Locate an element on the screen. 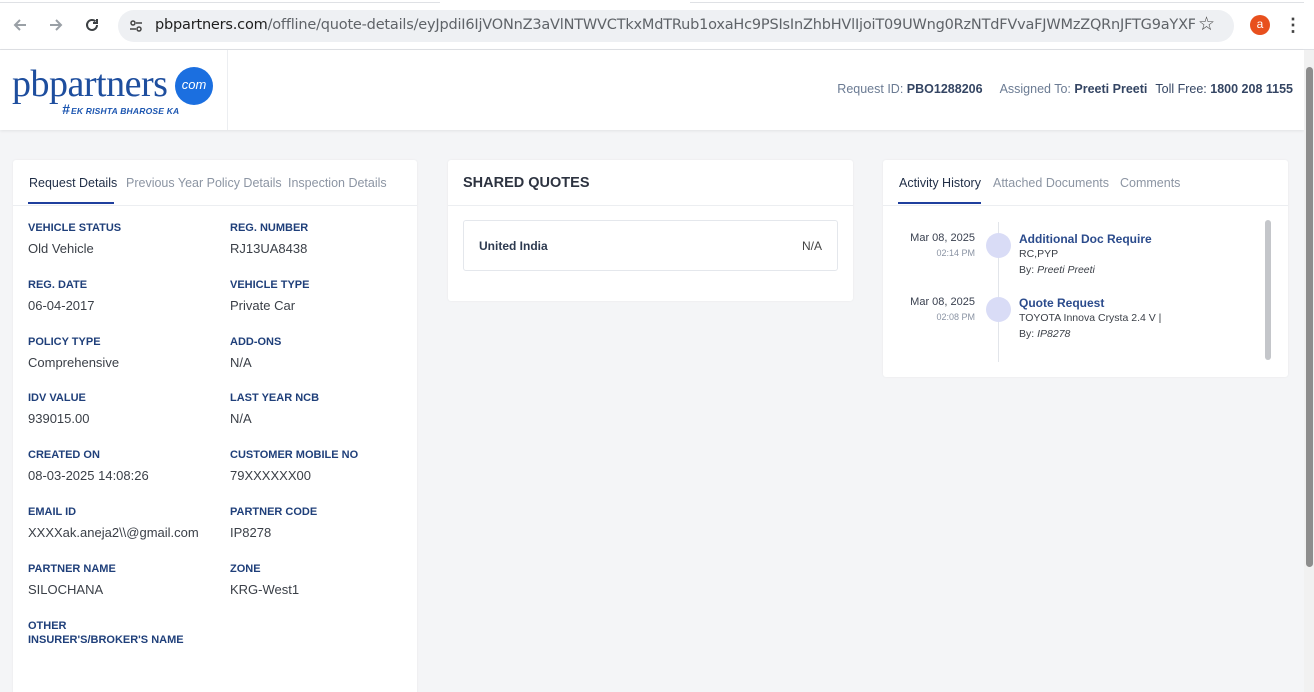 The height and width of the screenshot is (692, 1314). bookmark-star-icon: ☆ is located at coordinates (1206, 25).